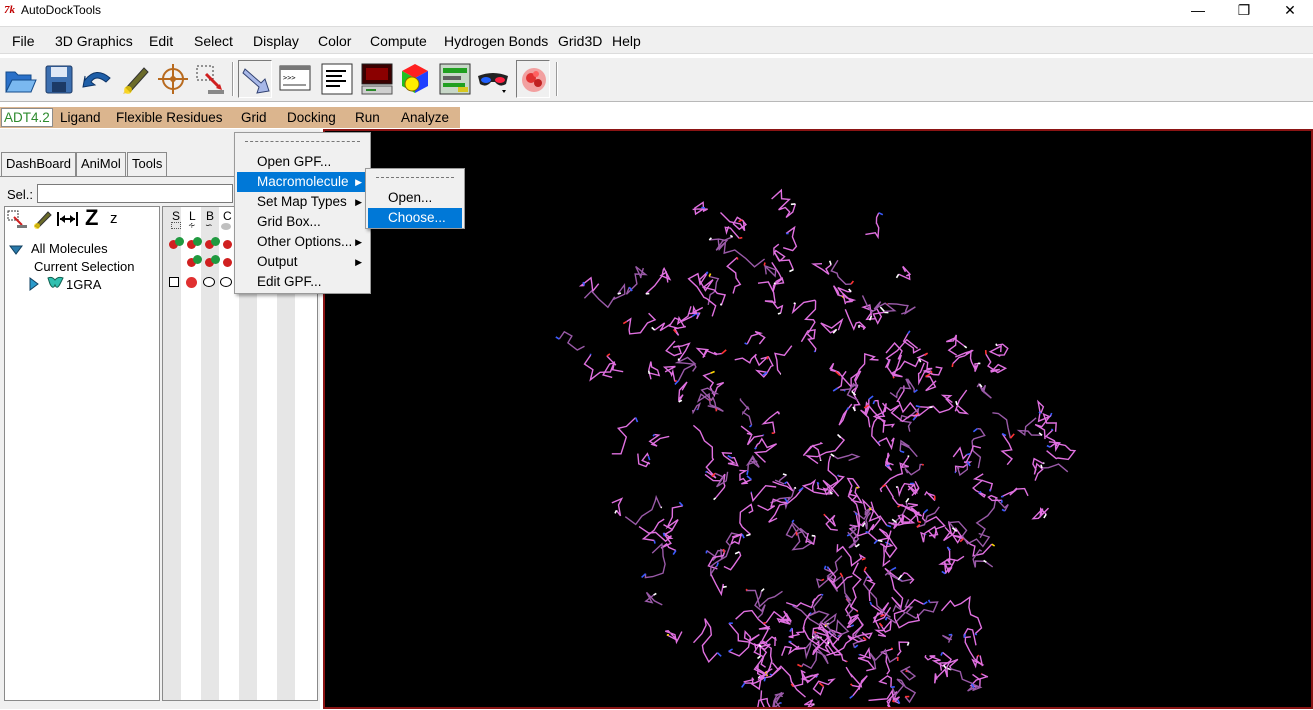 This screenshot has width=1313, height=710. What do you see at coordinates (227, 262) in the screenshot?
I see `row2-c-dot` at bounding box center [227, 262].